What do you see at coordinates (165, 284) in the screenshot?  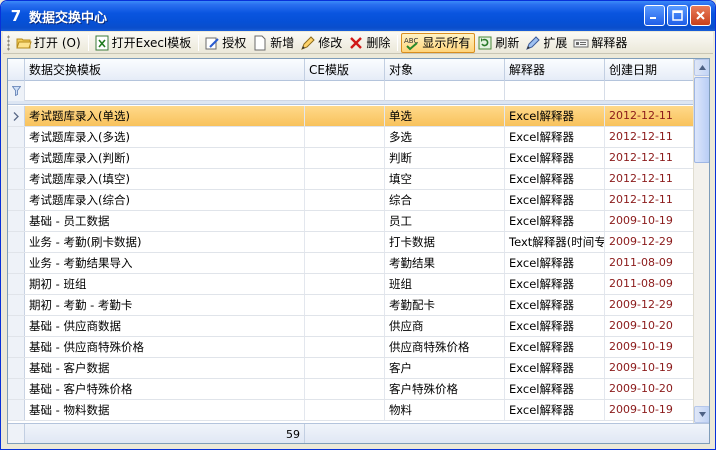 I see `cell-template: 期初 - 班组` at bounding box center [165, 284].